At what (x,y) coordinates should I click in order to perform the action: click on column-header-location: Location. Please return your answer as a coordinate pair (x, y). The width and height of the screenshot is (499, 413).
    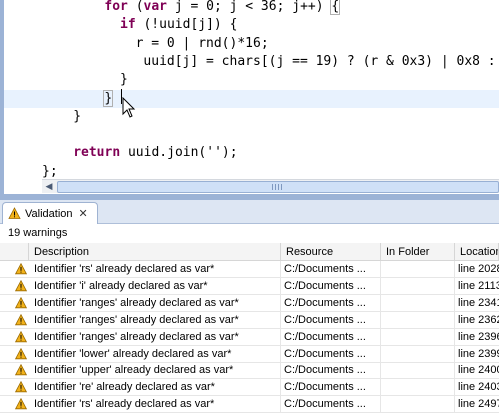
    Looking at the image, I should click on (477, 252).